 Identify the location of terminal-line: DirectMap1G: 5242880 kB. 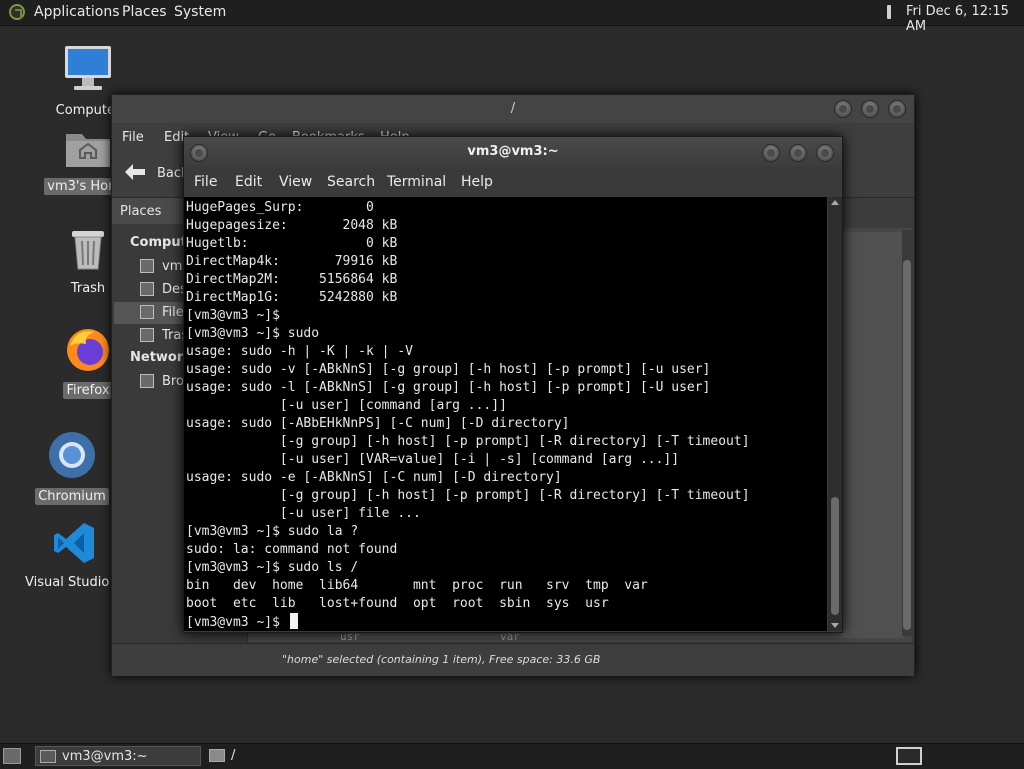
(292, 297).